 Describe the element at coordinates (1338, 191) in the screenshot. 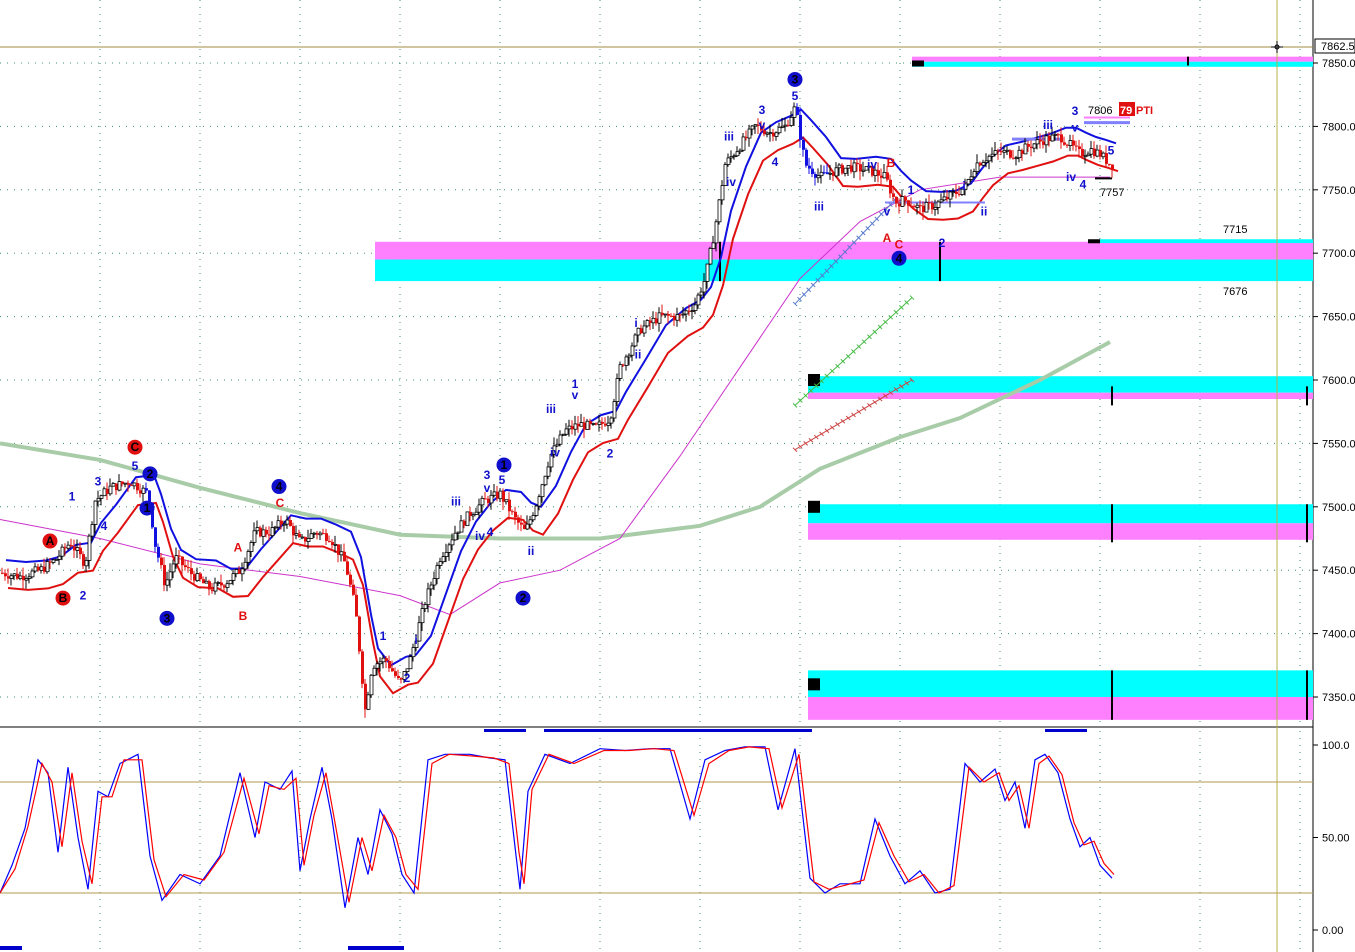

I see `price-tick-label: 7750.0` at that location.